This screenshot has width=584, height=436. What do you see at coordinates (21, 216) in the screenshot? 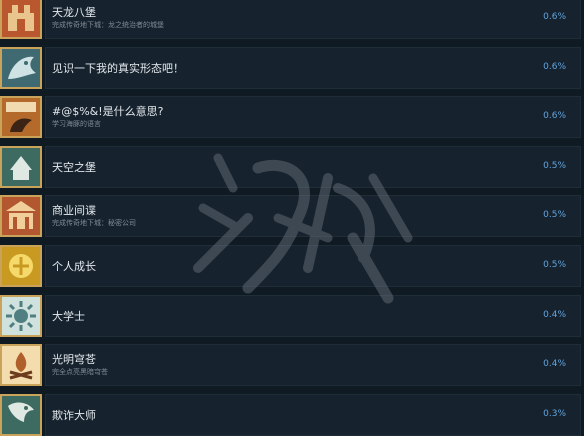
I see `office-icon` at bounding box center [21, 216].